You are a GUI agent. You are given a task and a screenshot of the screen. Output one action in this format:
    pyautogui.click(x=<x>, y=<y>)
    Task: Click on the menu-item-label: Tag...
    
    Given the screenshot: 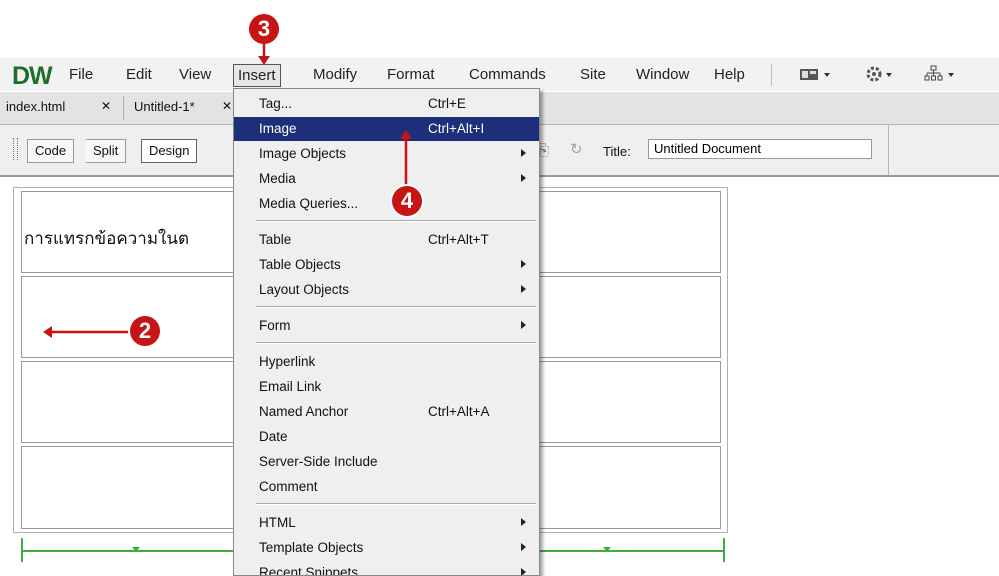 What is the action you would take?
    pyautogui.click(x=276, y=103)
    